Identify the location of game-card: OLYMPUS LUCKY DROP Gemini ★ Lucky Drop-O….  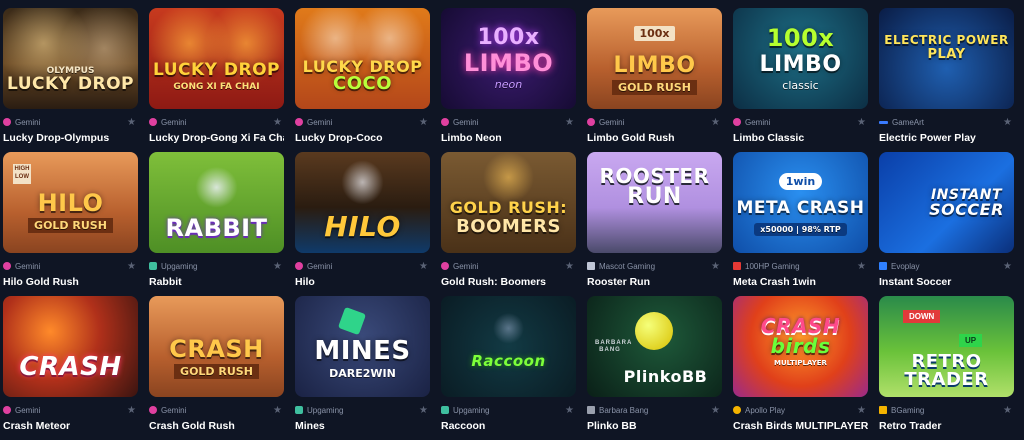
(70, 80).